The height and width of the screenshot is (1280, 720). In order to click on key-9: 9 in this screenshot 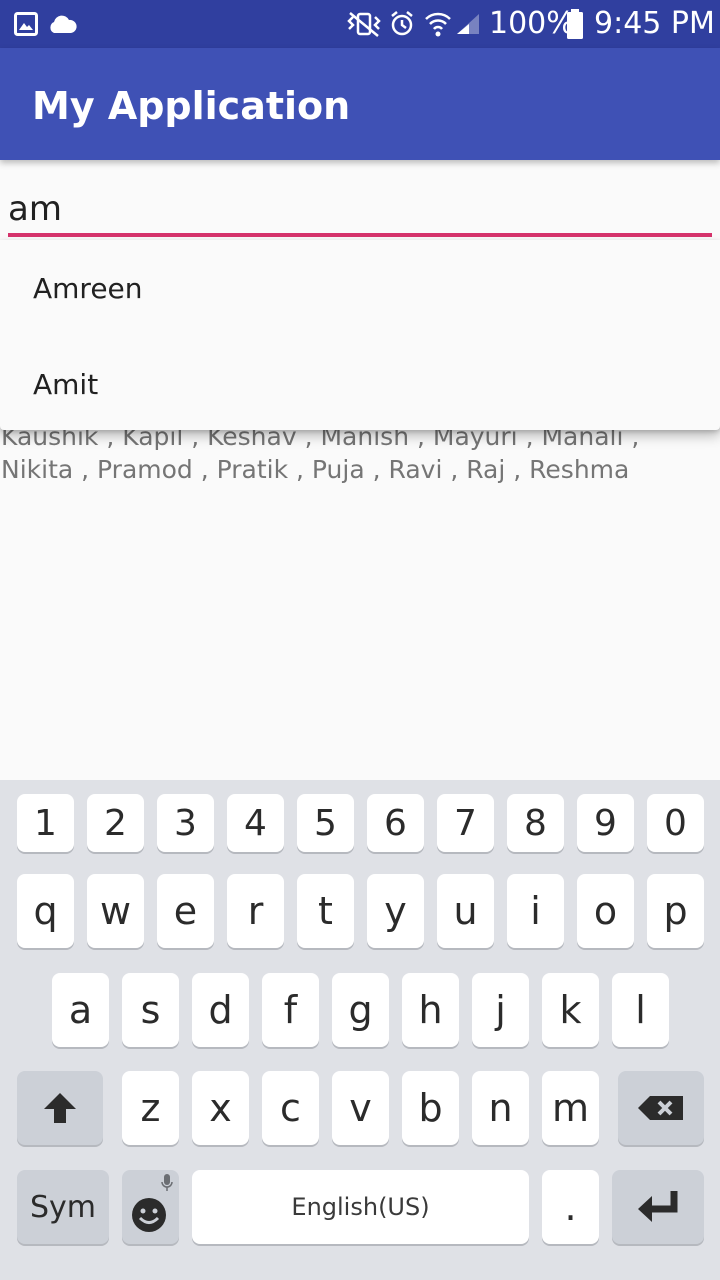, I will do `click(605, 823)`.